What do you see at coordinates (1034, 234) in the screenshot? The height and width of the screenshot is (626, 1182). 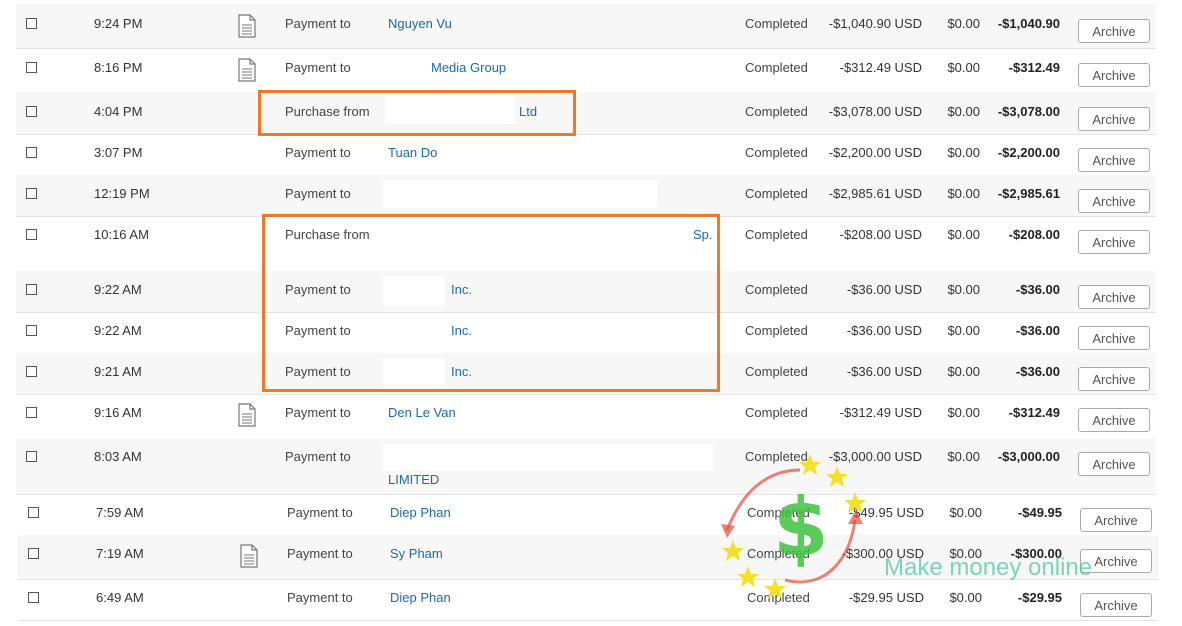 I see `net-amount: -$208.00` at bounding box center [1034, 234].